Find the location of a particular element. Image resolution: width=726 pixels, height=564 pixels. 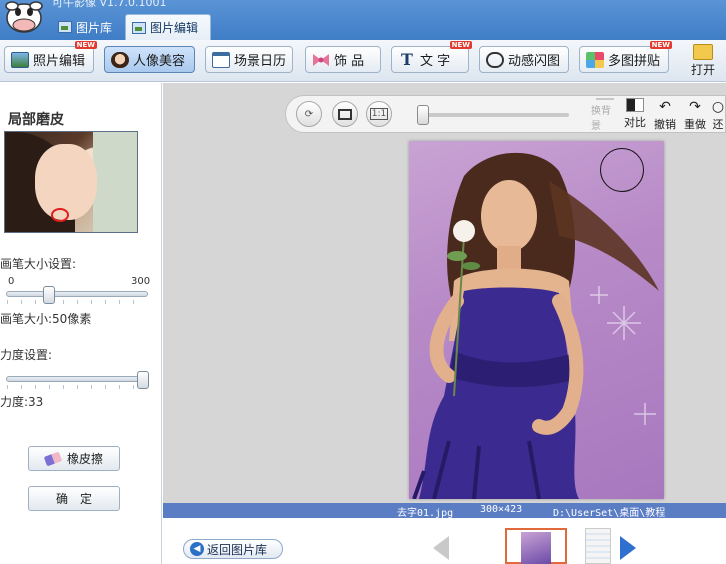

scene-calendar-button: 场景日历 is located at coordinates (249, 59).